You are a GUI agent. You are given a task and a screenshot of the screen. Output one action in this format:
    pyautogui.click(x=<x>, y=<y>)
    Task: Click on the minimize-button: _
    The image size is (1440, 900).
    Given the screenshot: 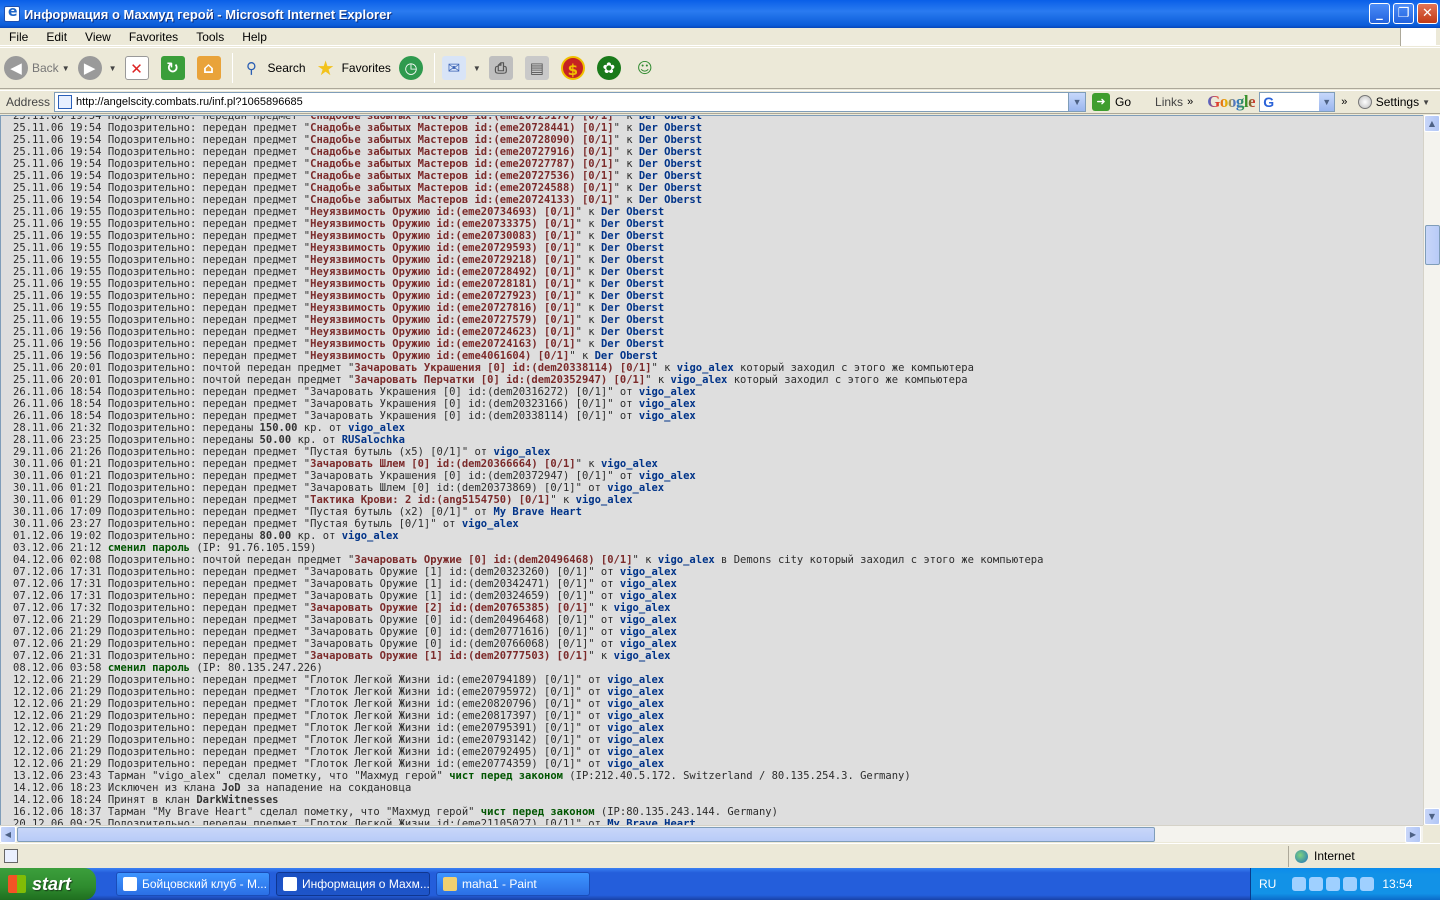 What is the action you would take?
    pyautogui.click(x=1379, y=13)
    